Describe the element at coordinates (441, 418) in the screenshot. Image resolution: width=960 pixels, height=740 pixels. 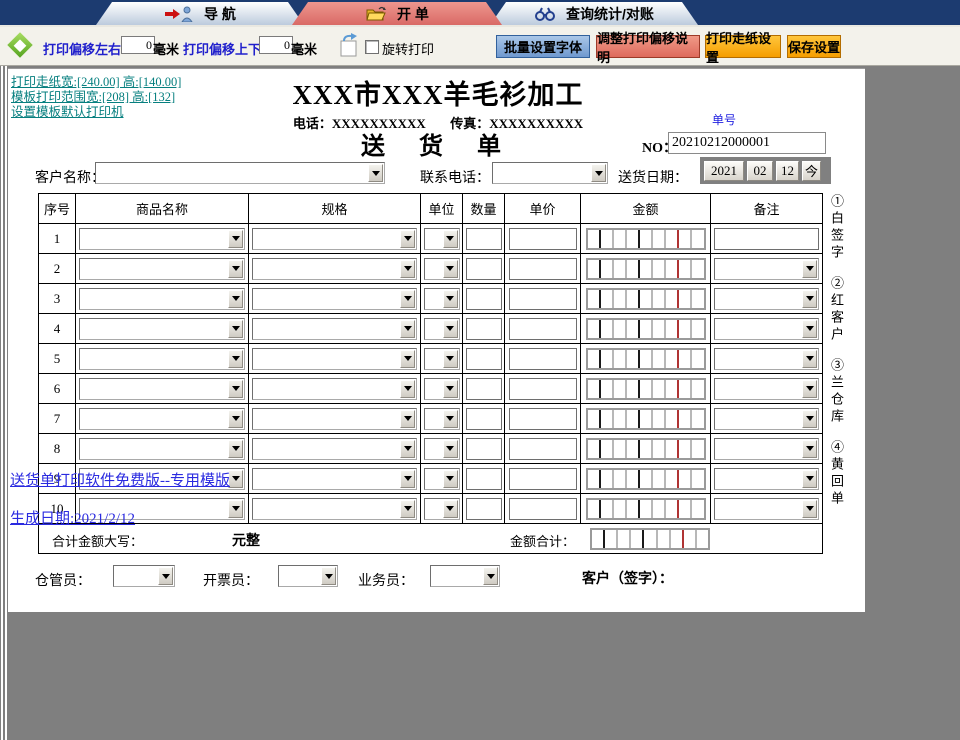
I see `row-7-unit-combobox` at that location.